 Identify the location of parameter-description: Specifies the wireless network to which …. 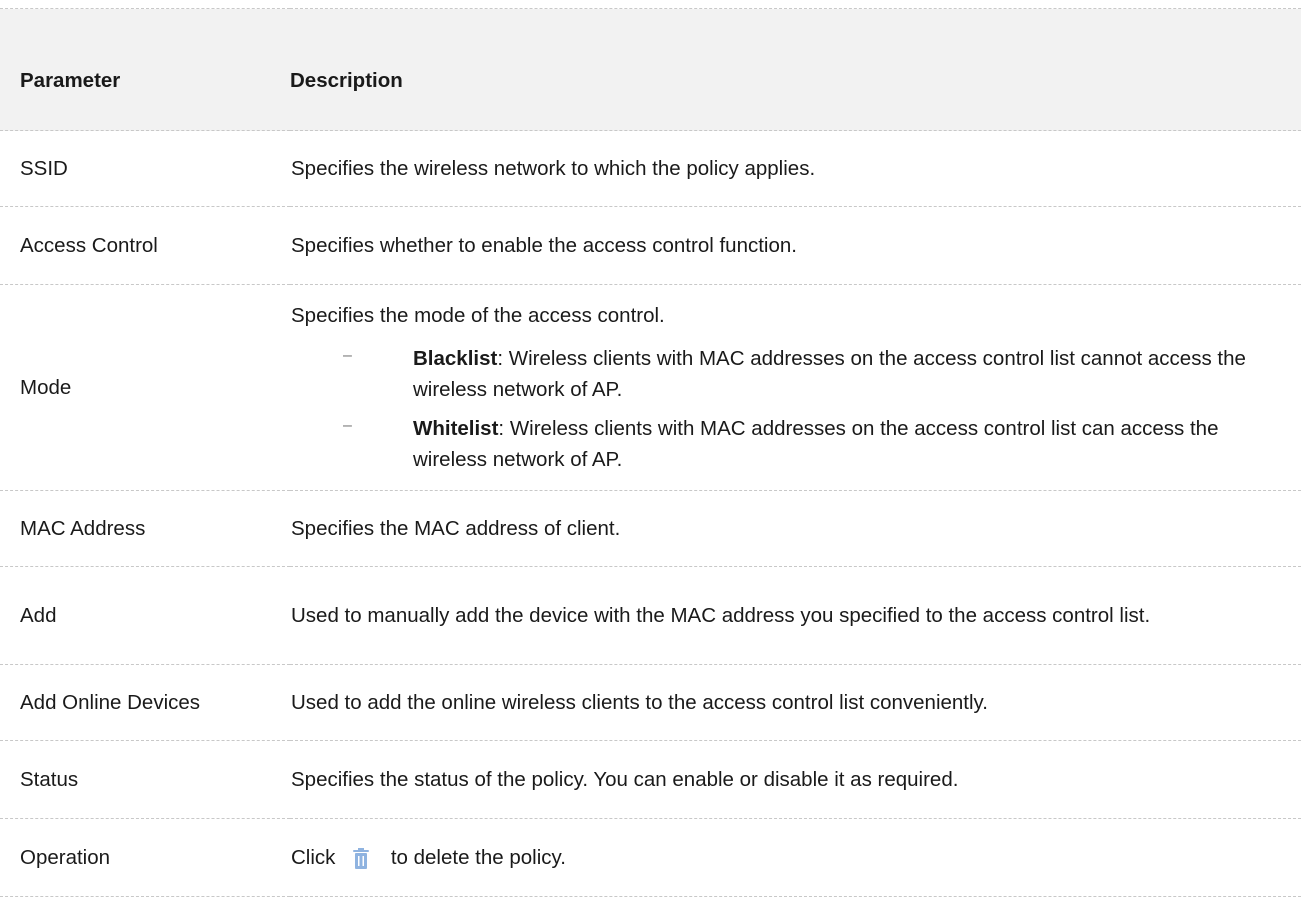
(795, 168).